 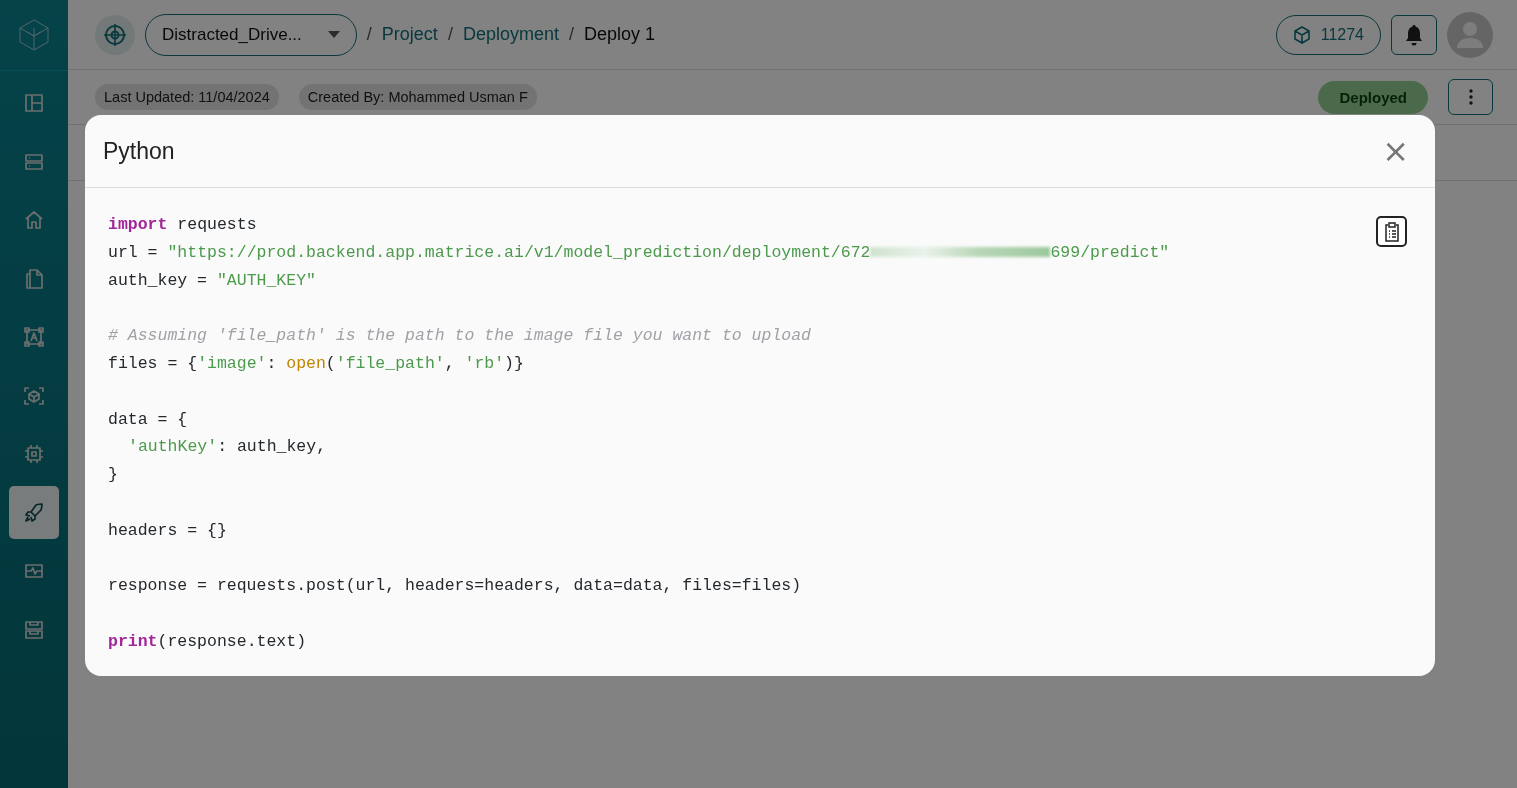 I want to click on more-icon, so click(x=1470, y=97).